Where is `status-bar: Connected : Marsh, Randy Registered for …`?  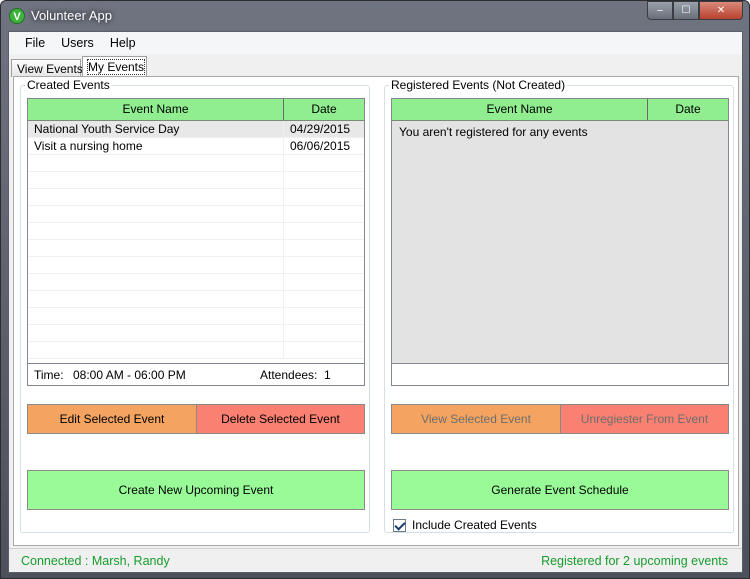
status-bar: Connected : Marsh, Randy Registered for … is located at coordinates (375, 560).